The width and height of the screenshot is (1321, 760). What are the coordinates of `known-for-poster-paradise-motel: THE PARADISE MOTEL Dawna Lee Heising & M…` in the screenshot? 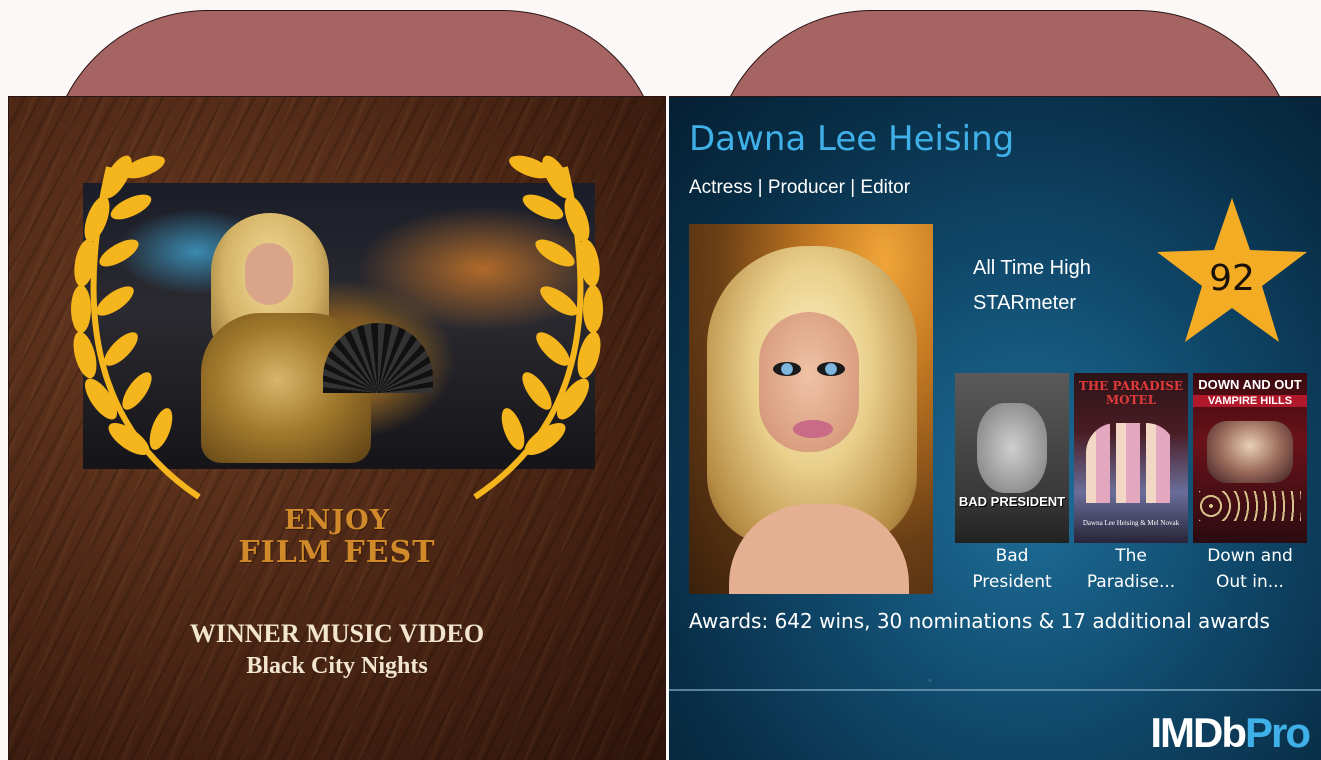 It's located at (1131, 458).